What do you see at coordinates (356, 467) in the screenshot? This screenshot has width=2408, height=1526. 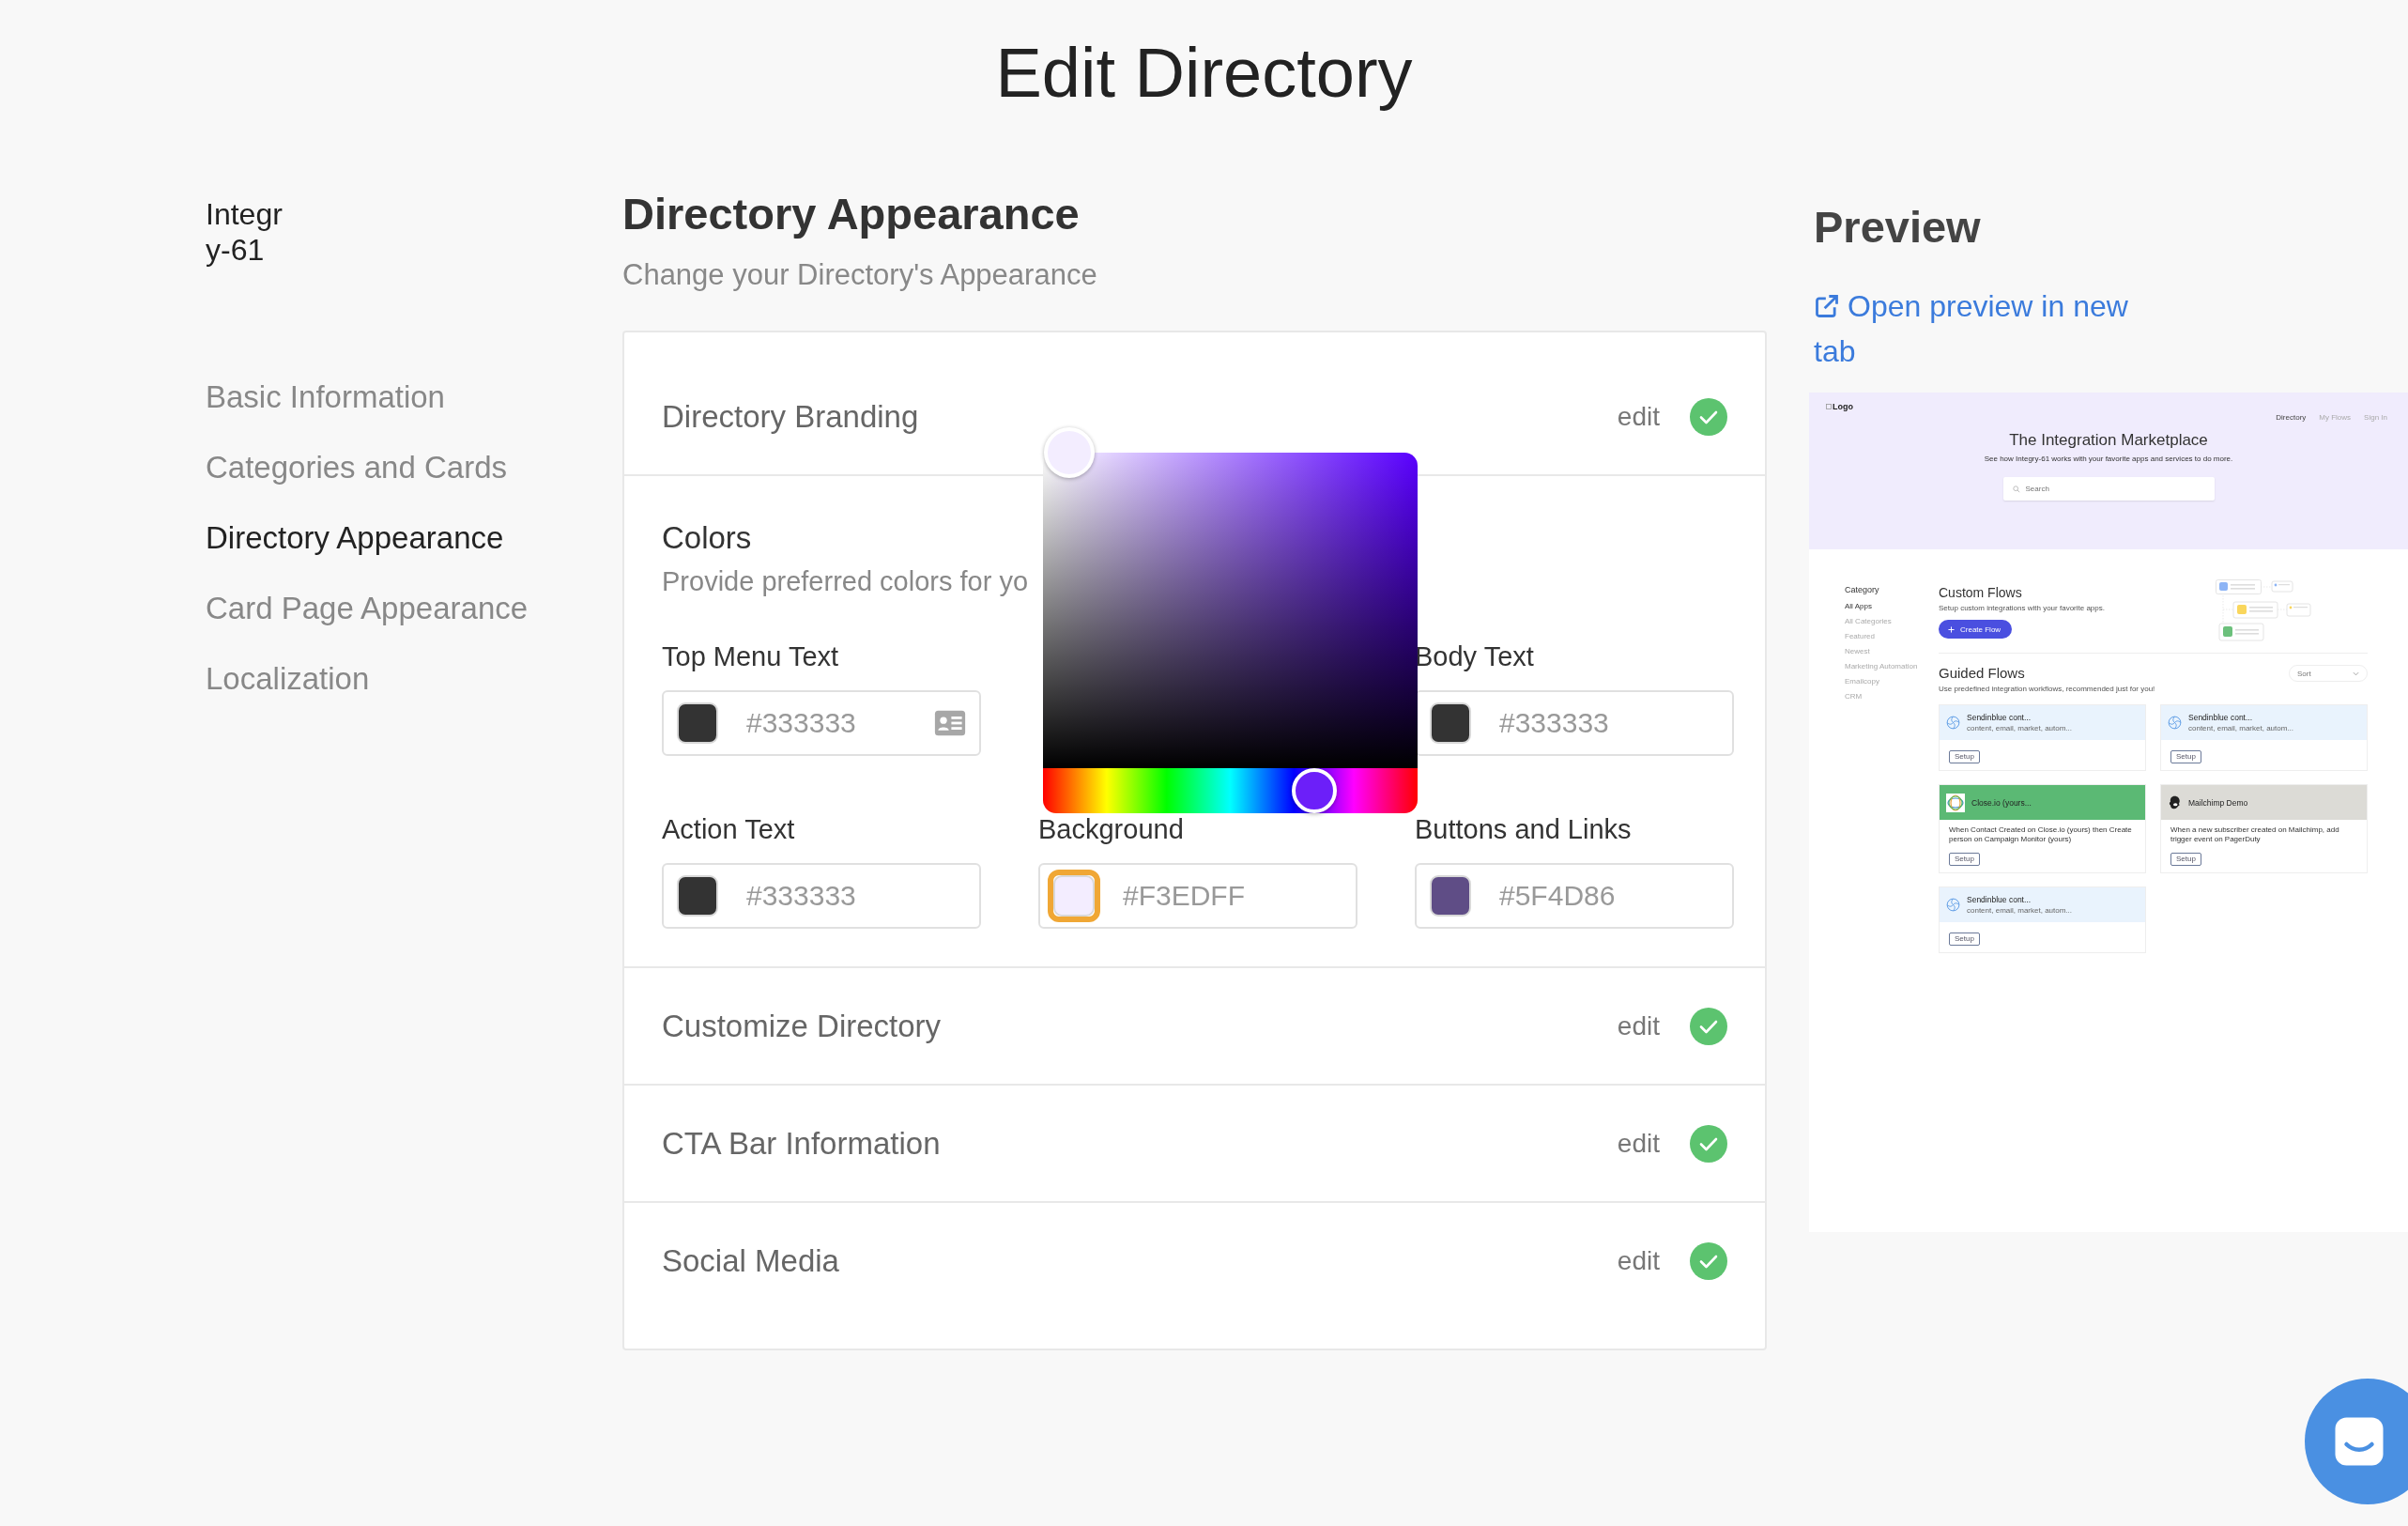 I see `sidebar-item: Categories and Cards` at bounding box center [356, 467].